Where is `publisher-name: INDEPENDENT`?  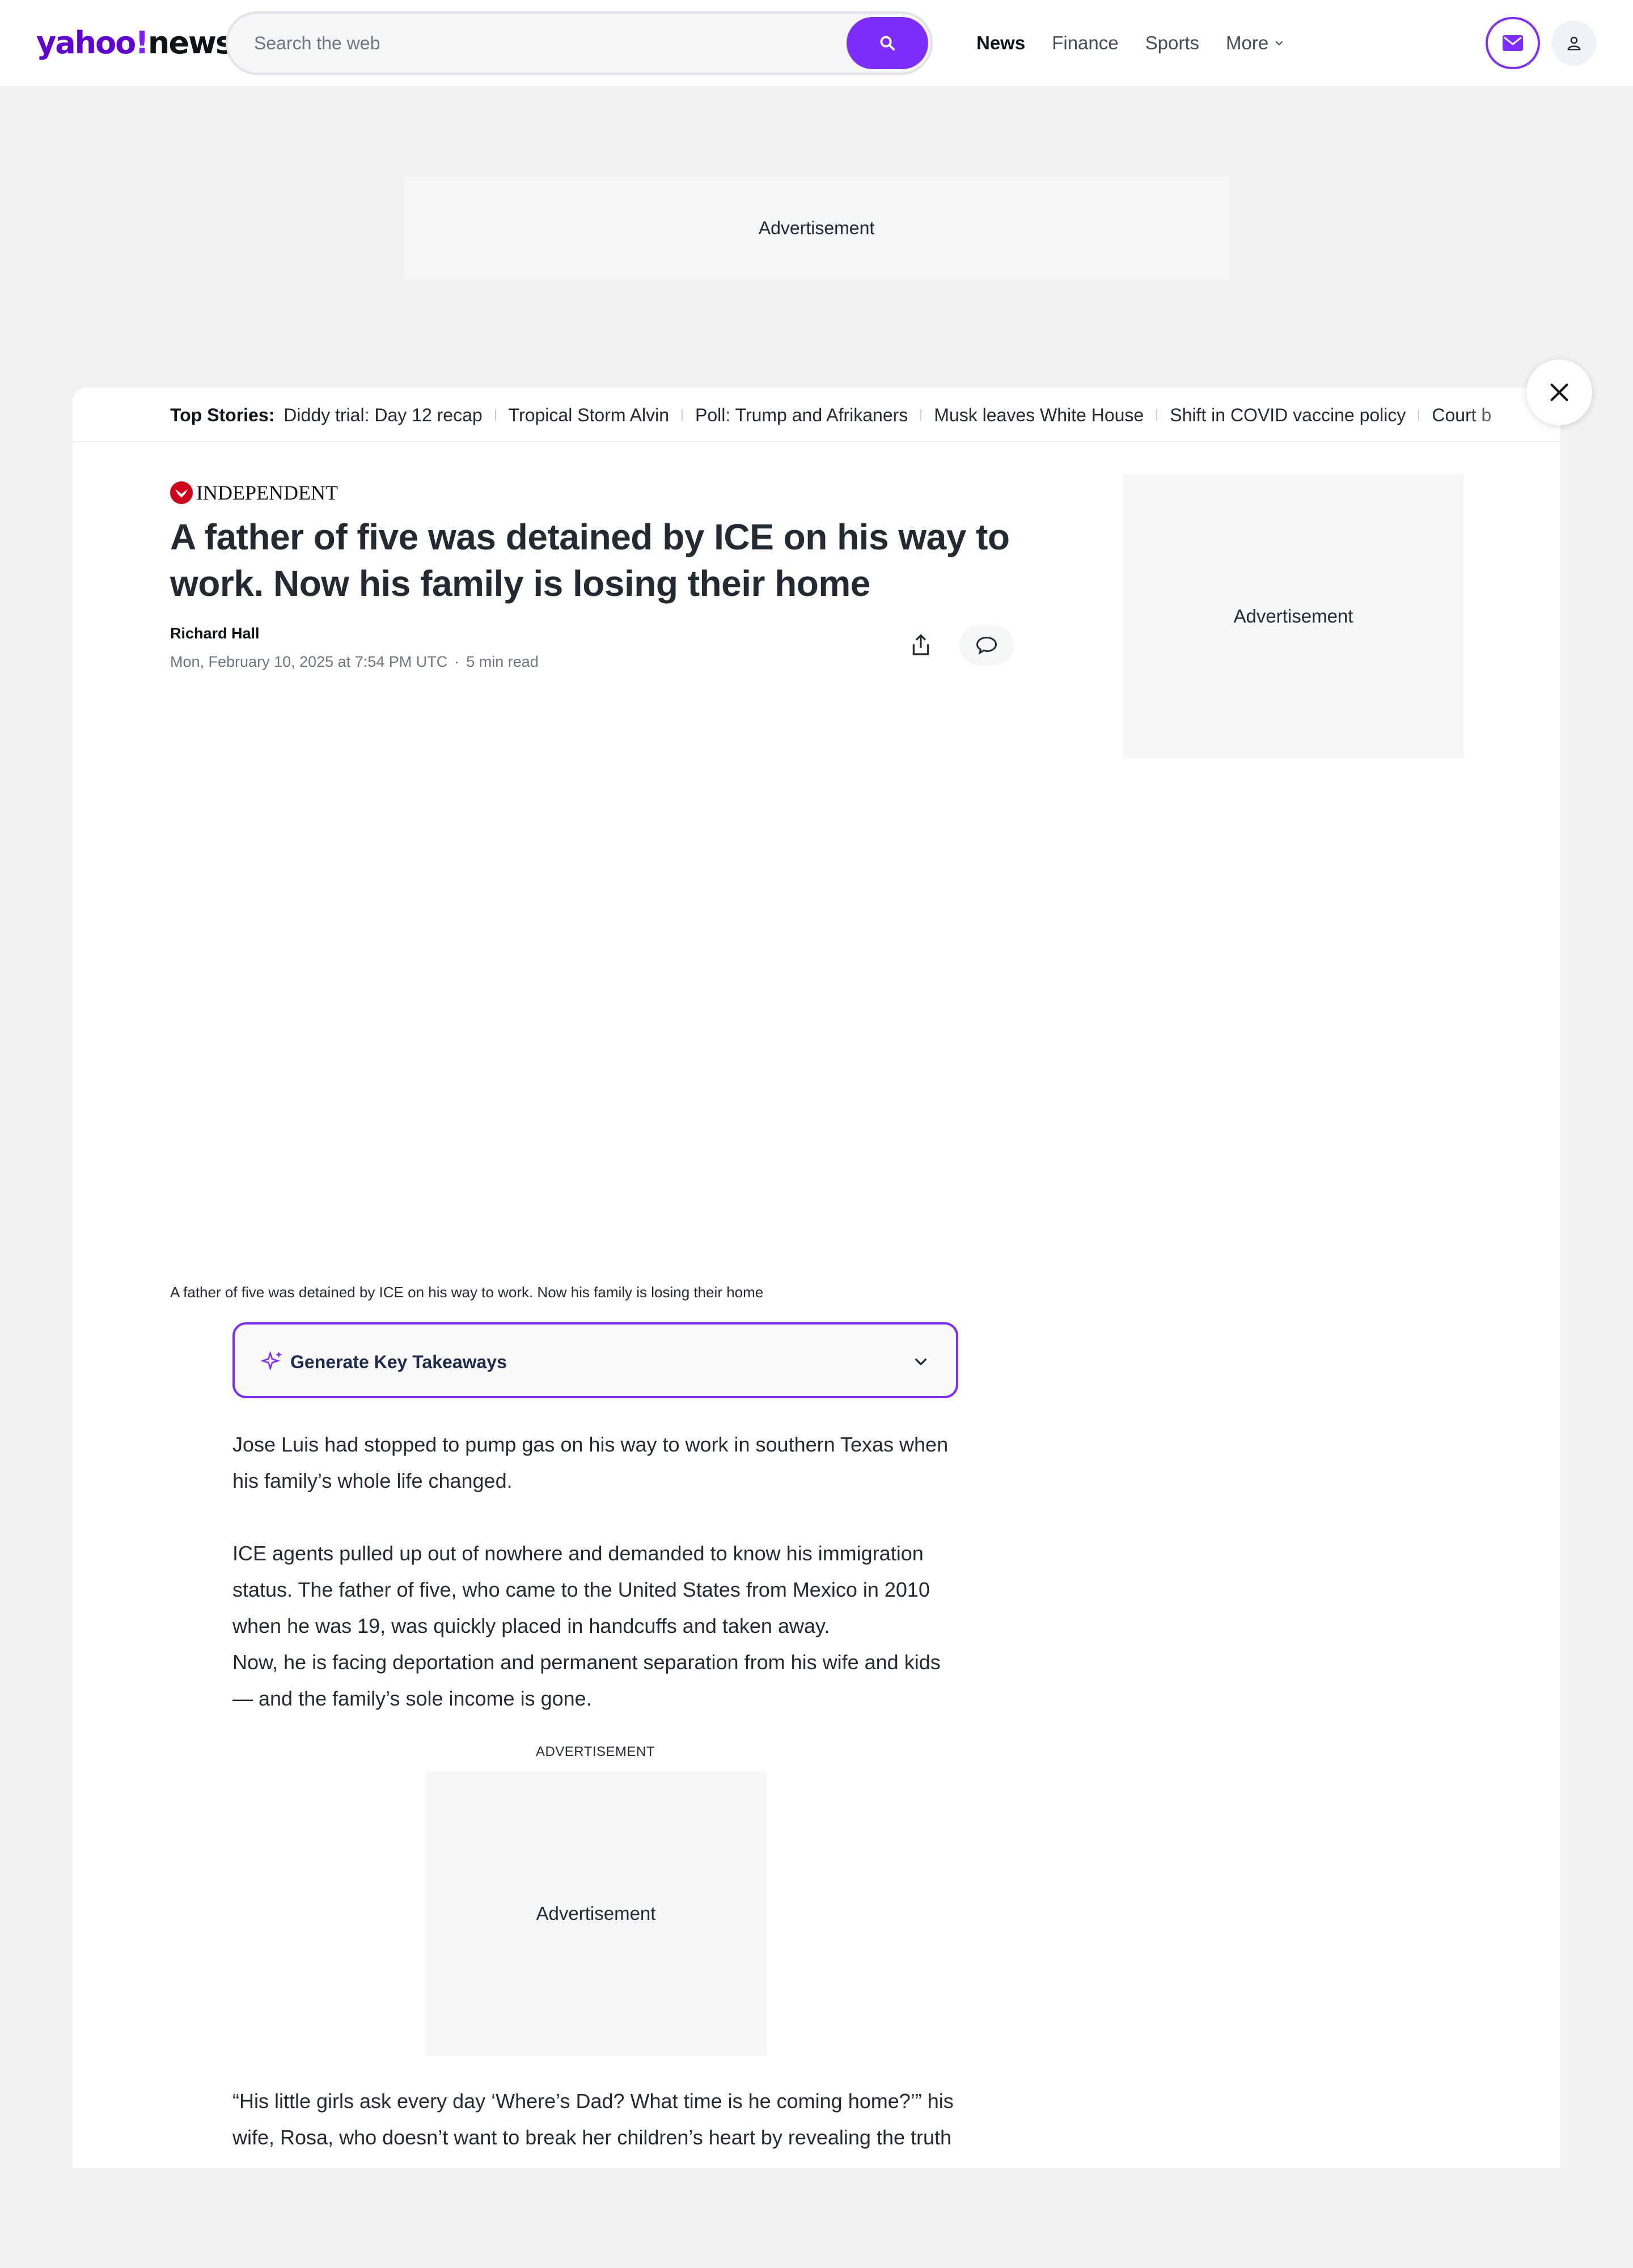 publisher-name: INDEPENDENT is located at coordinates (267, 492).